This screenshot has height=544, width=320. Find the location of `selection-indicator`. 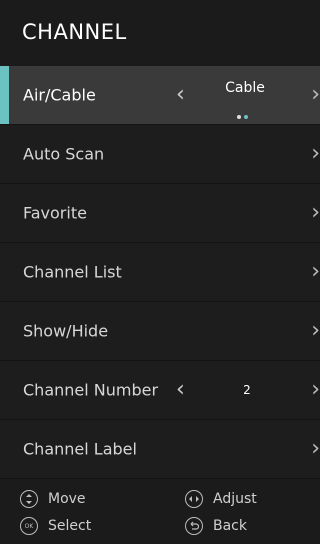

selection-indicator is located at coordinates (4, 95).